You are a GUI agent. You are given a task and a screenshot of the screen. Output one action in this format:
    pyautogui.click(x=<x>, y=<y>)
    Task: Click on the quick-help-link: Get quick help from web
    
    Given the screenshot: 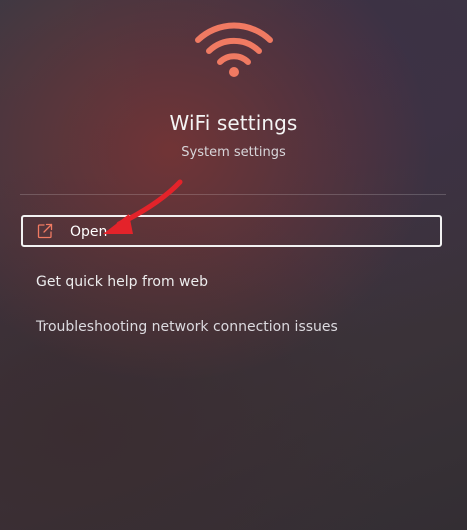 What is the action you would take?
    pyautogui.click(x=122, y=282)
    